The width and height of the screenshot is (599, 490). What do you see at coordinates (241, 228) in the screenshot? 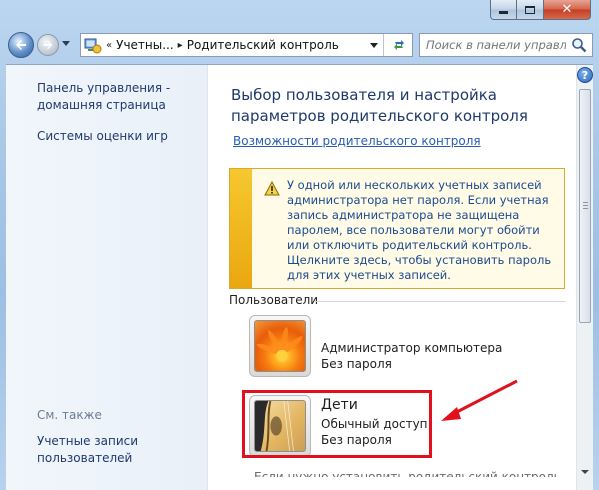
I see `warning-bar` at bounding box center [241, 228].